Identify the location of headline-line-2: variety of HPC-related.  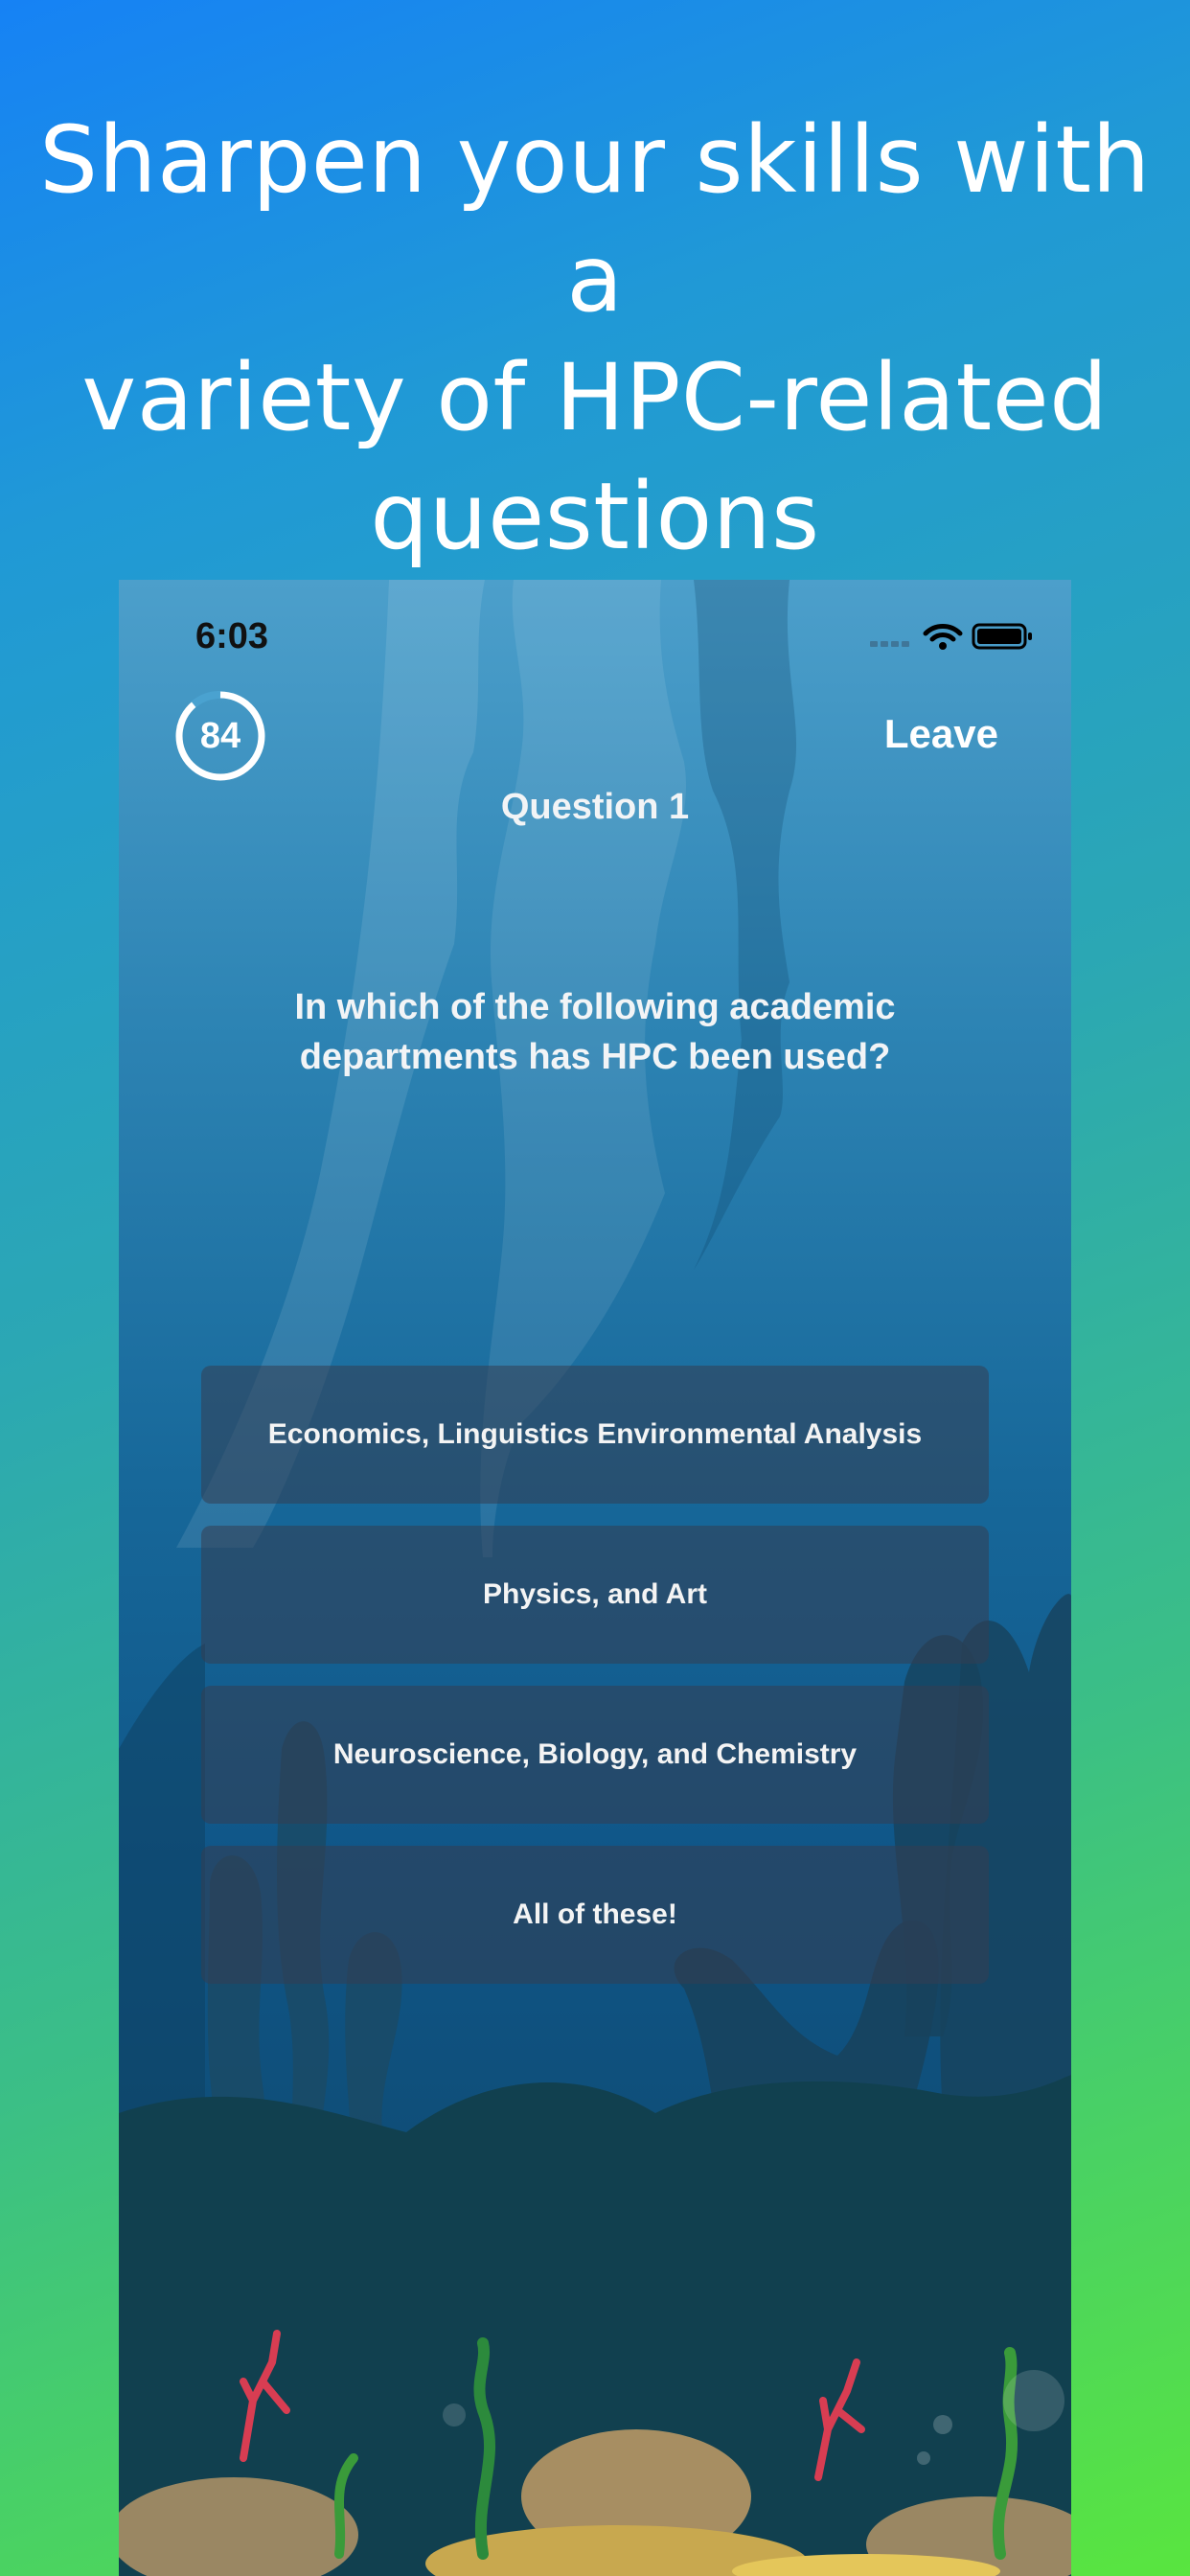
(595, 397).